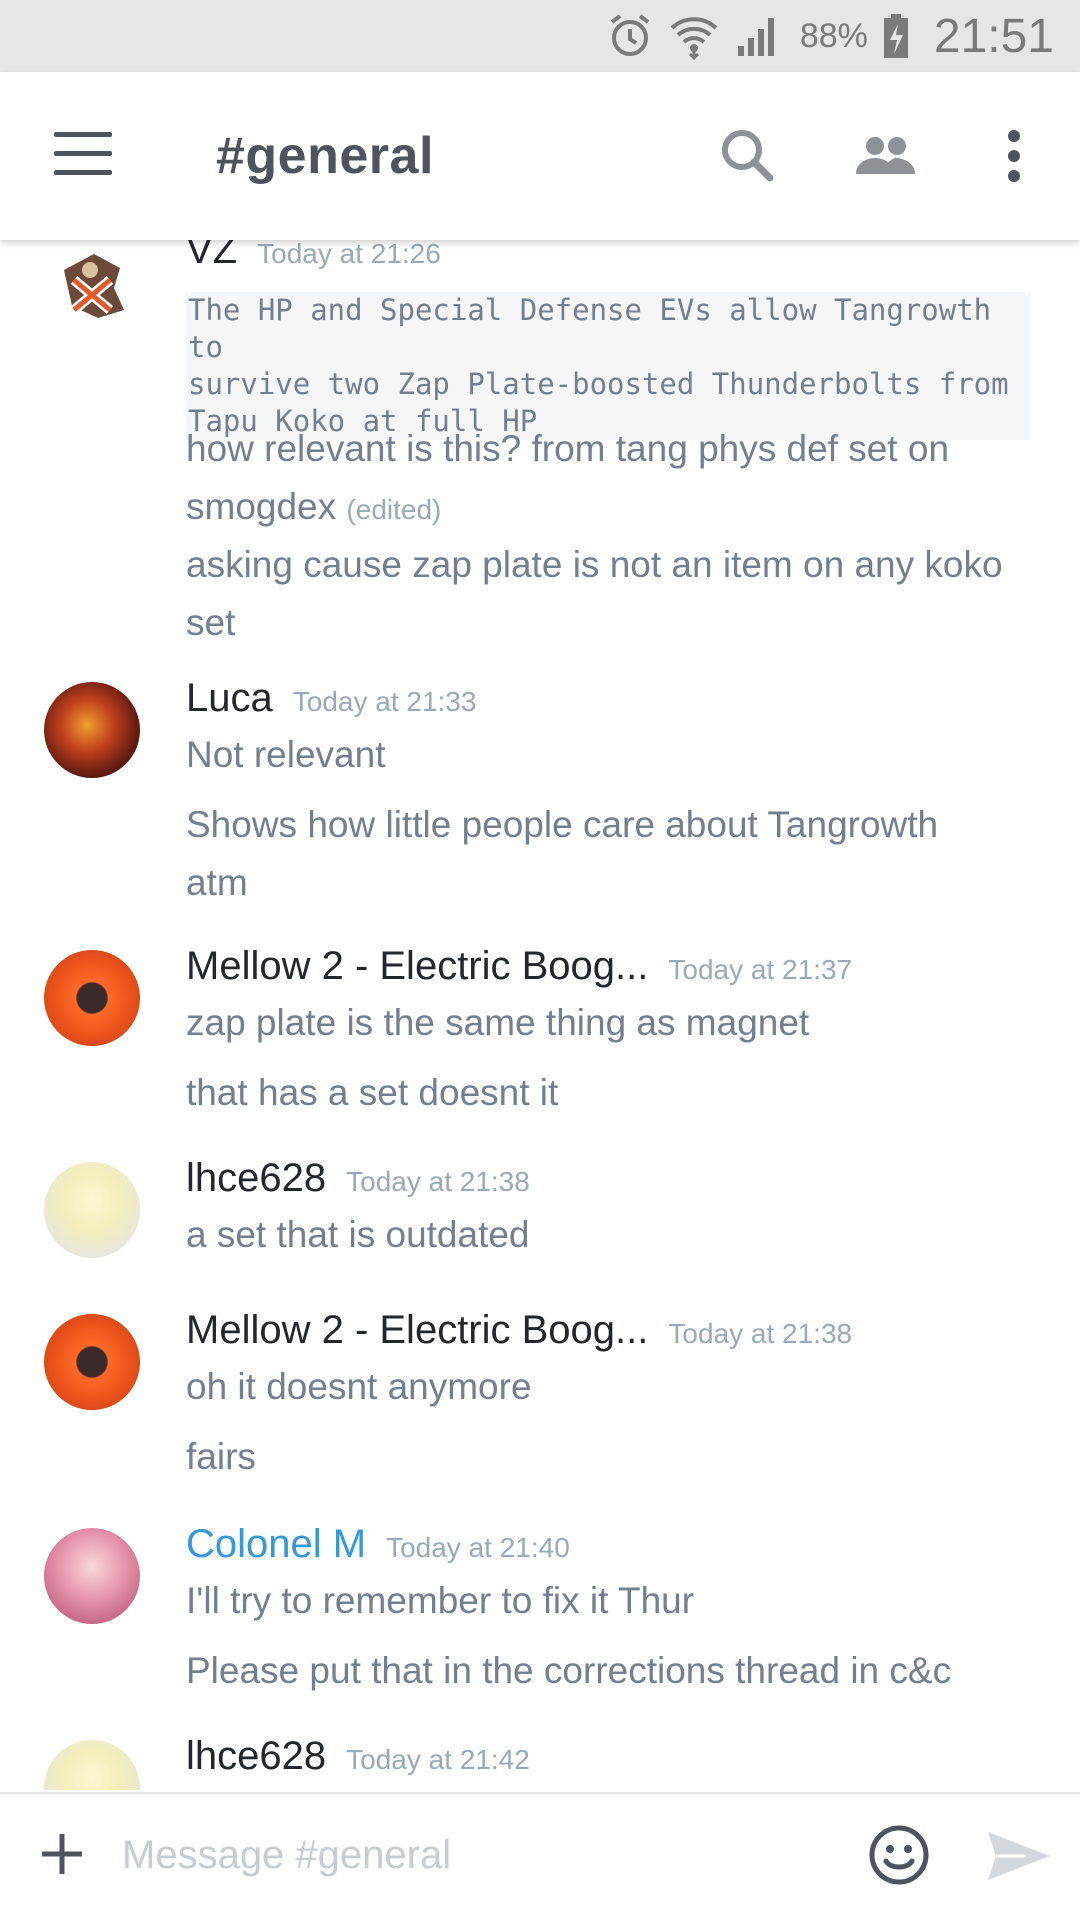 The height and width of the screenshot is (1922, 1080). What do you see at coordinates (540, 36) in the screenshot?
I see `status-bar: 88% 21:51` at bounding box center [540, 36].